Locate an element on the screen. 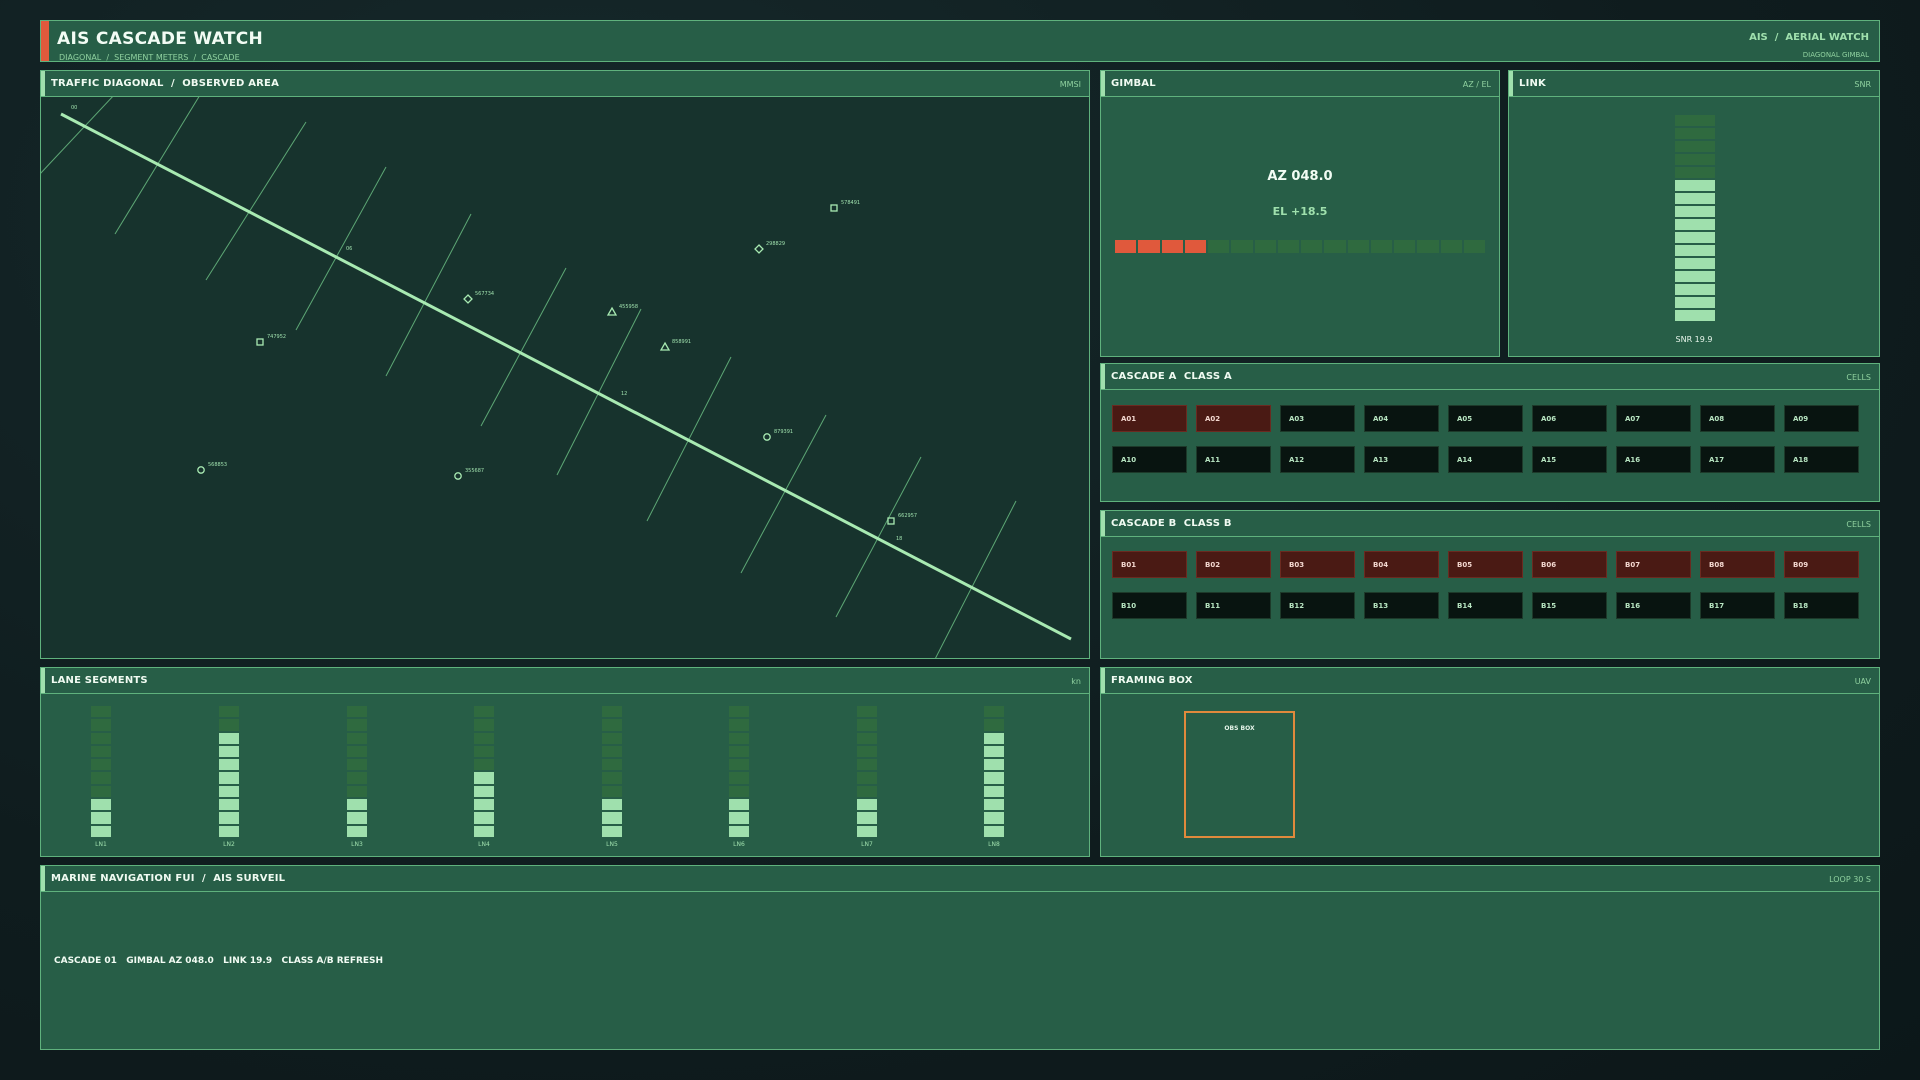  cascade-cell: A18 is located at coordinates (1821, 459).